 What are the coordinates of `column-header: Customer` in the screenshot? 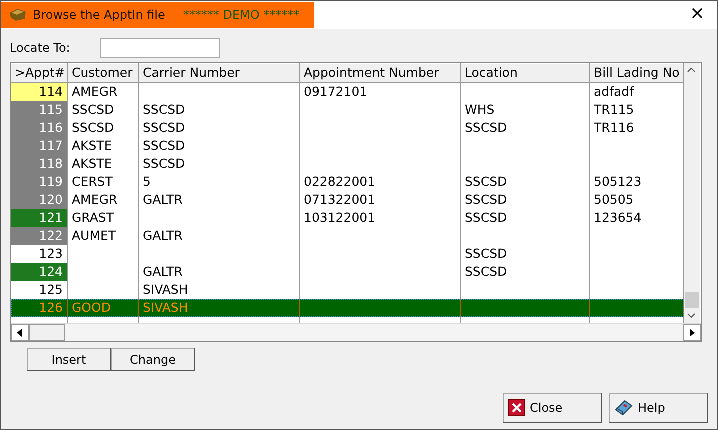 It's located at (103, 72).